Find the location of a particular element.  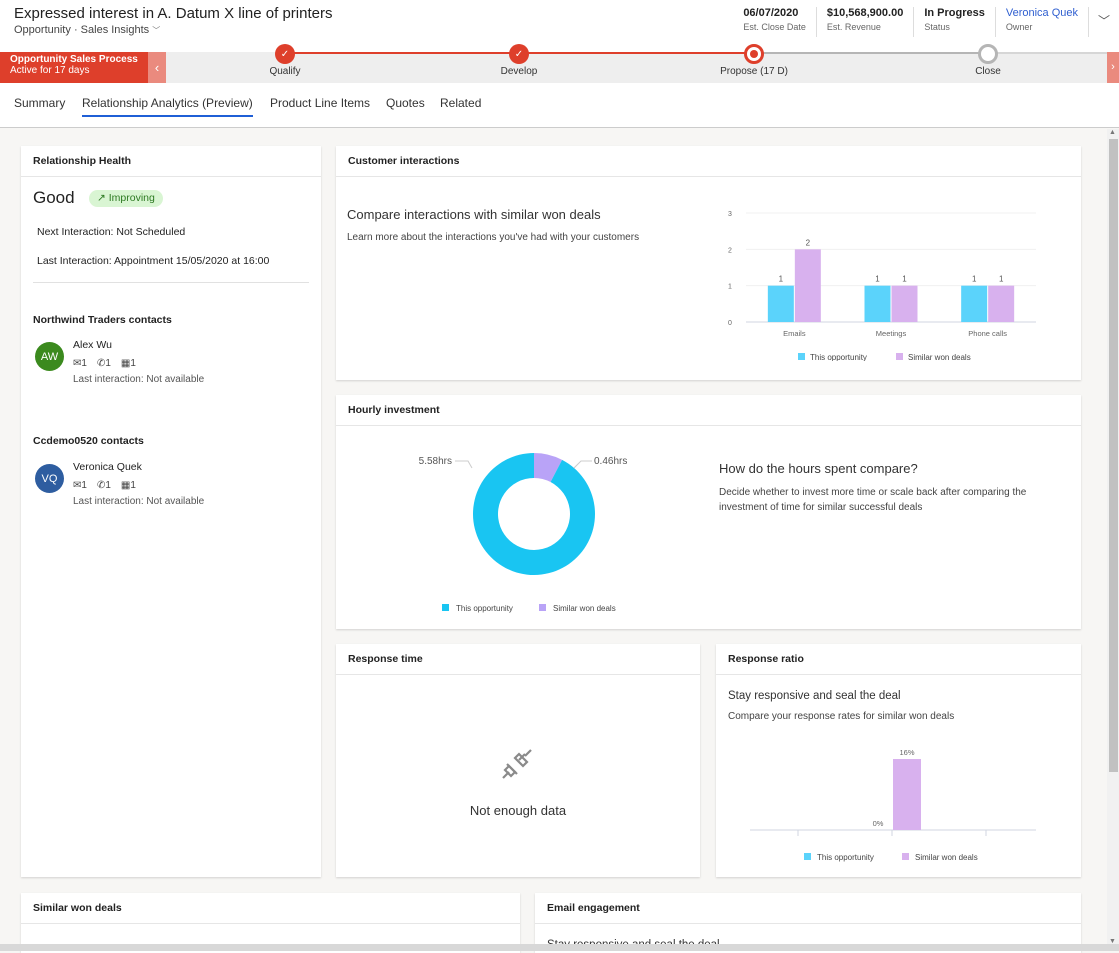

vertical-scrollbar: ▲ ▼ is located at coordinates (1113, 537).